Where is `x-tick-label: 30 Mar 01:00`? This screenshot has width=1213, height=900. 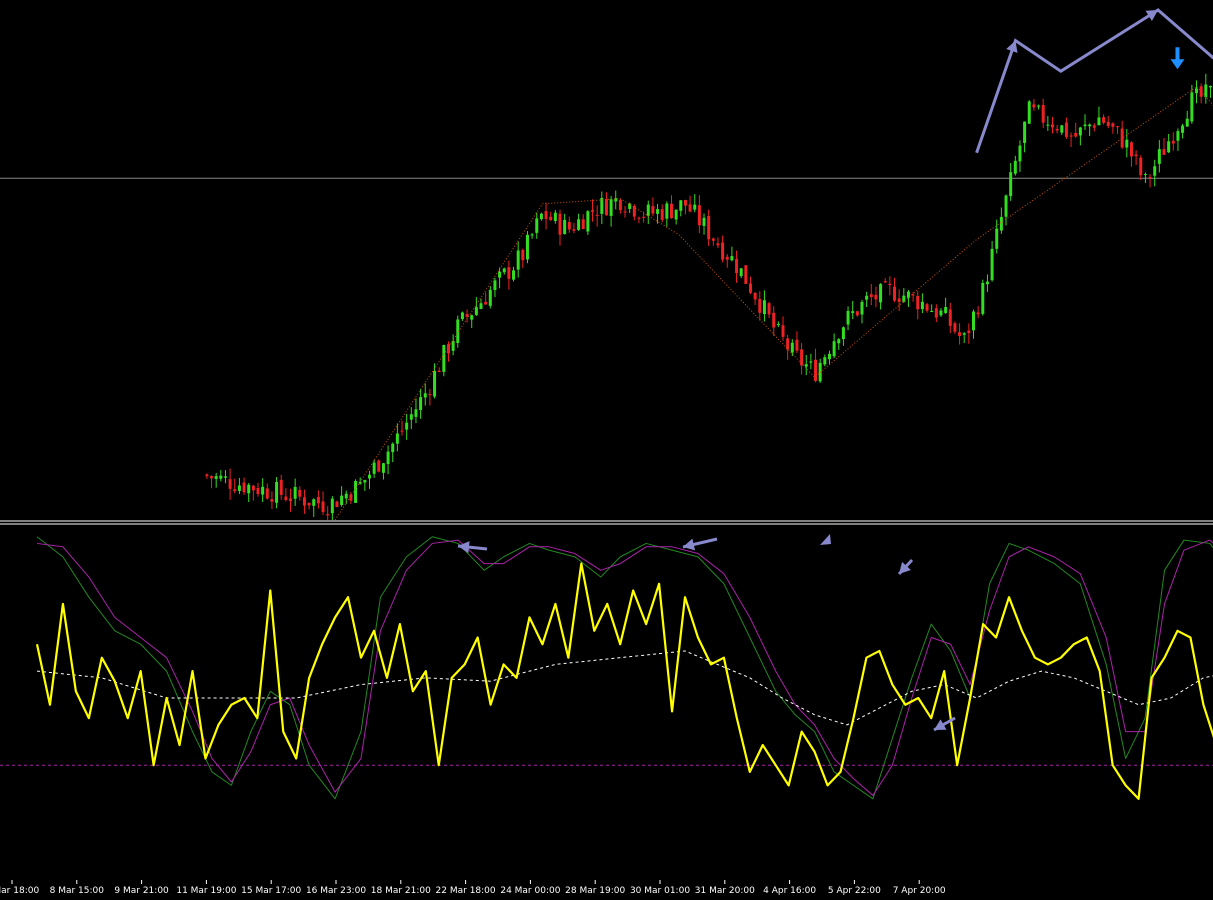
x-tick-label: 30 Mar 01:00 is located at coordinates (660, 891).